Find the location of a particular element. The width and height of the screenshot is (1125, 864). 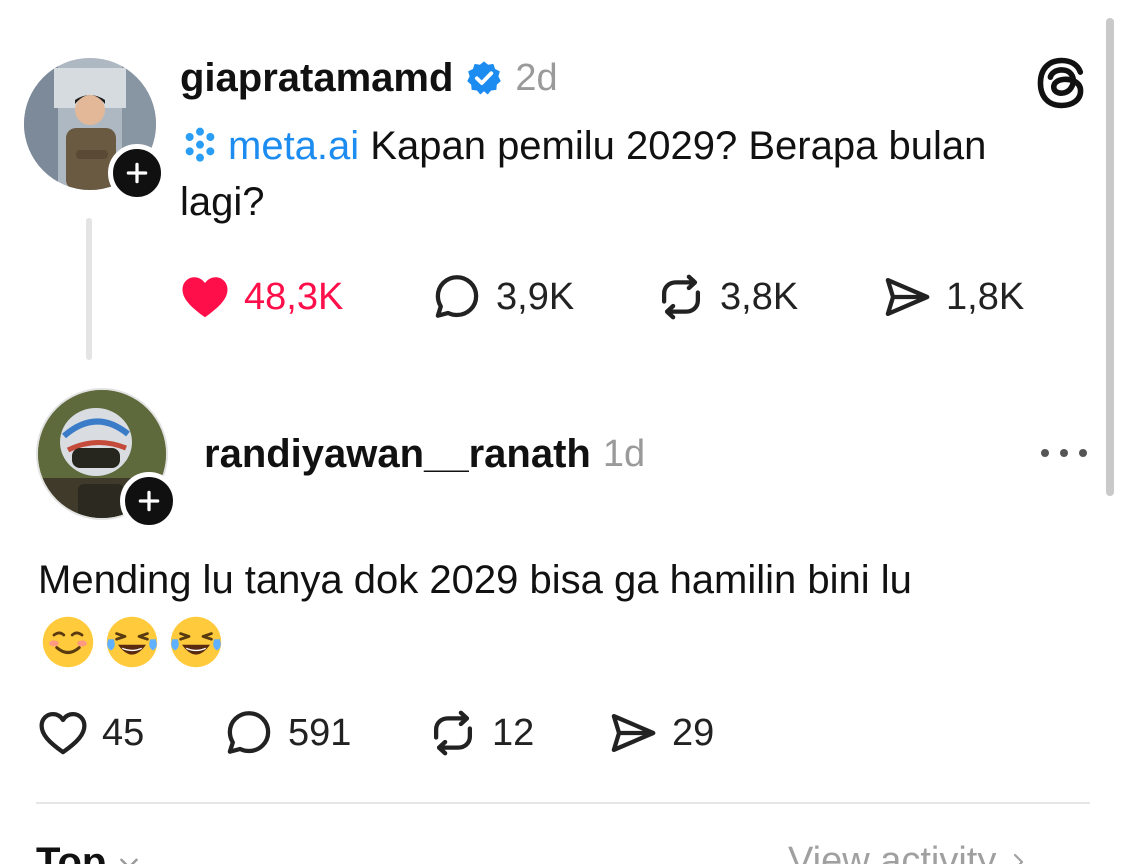

sort-dropdown: Top is located at coordinates (89, 852).